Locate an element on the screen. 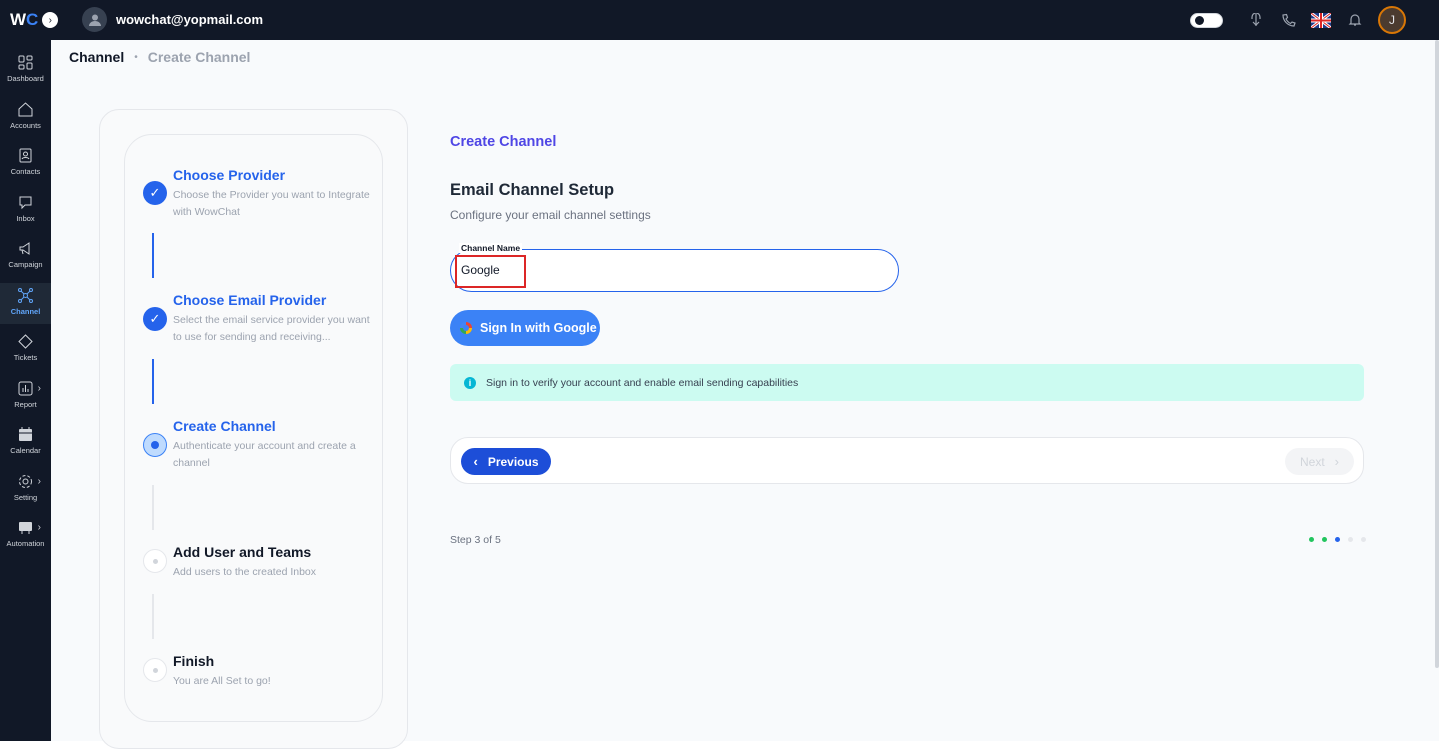  panel-title: Create Channel is located at coordinates (503, 142).